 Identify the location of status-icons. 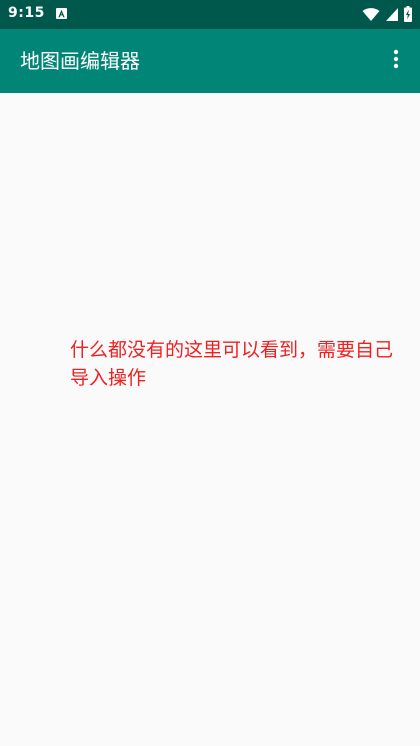
(387, 14).